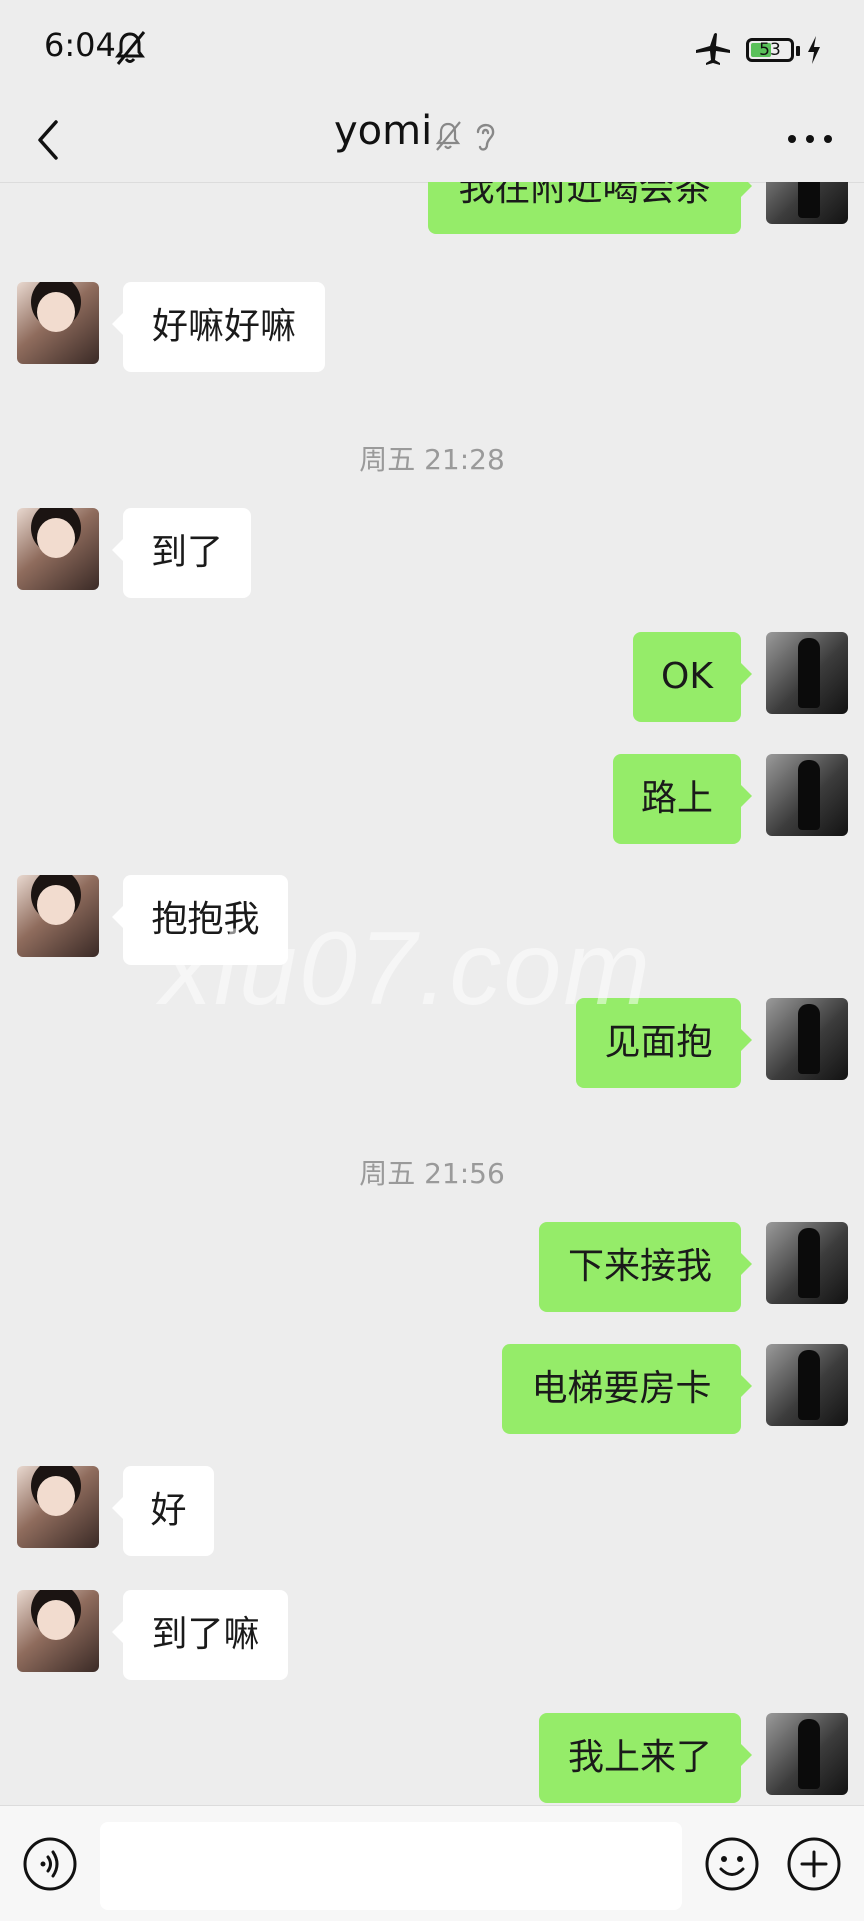 This screenshot has height=1921, width=864. Describe the element at coordinates (432, 1173) in the screenshot. I see `timestamp-label: 周五 21:56` at that location.